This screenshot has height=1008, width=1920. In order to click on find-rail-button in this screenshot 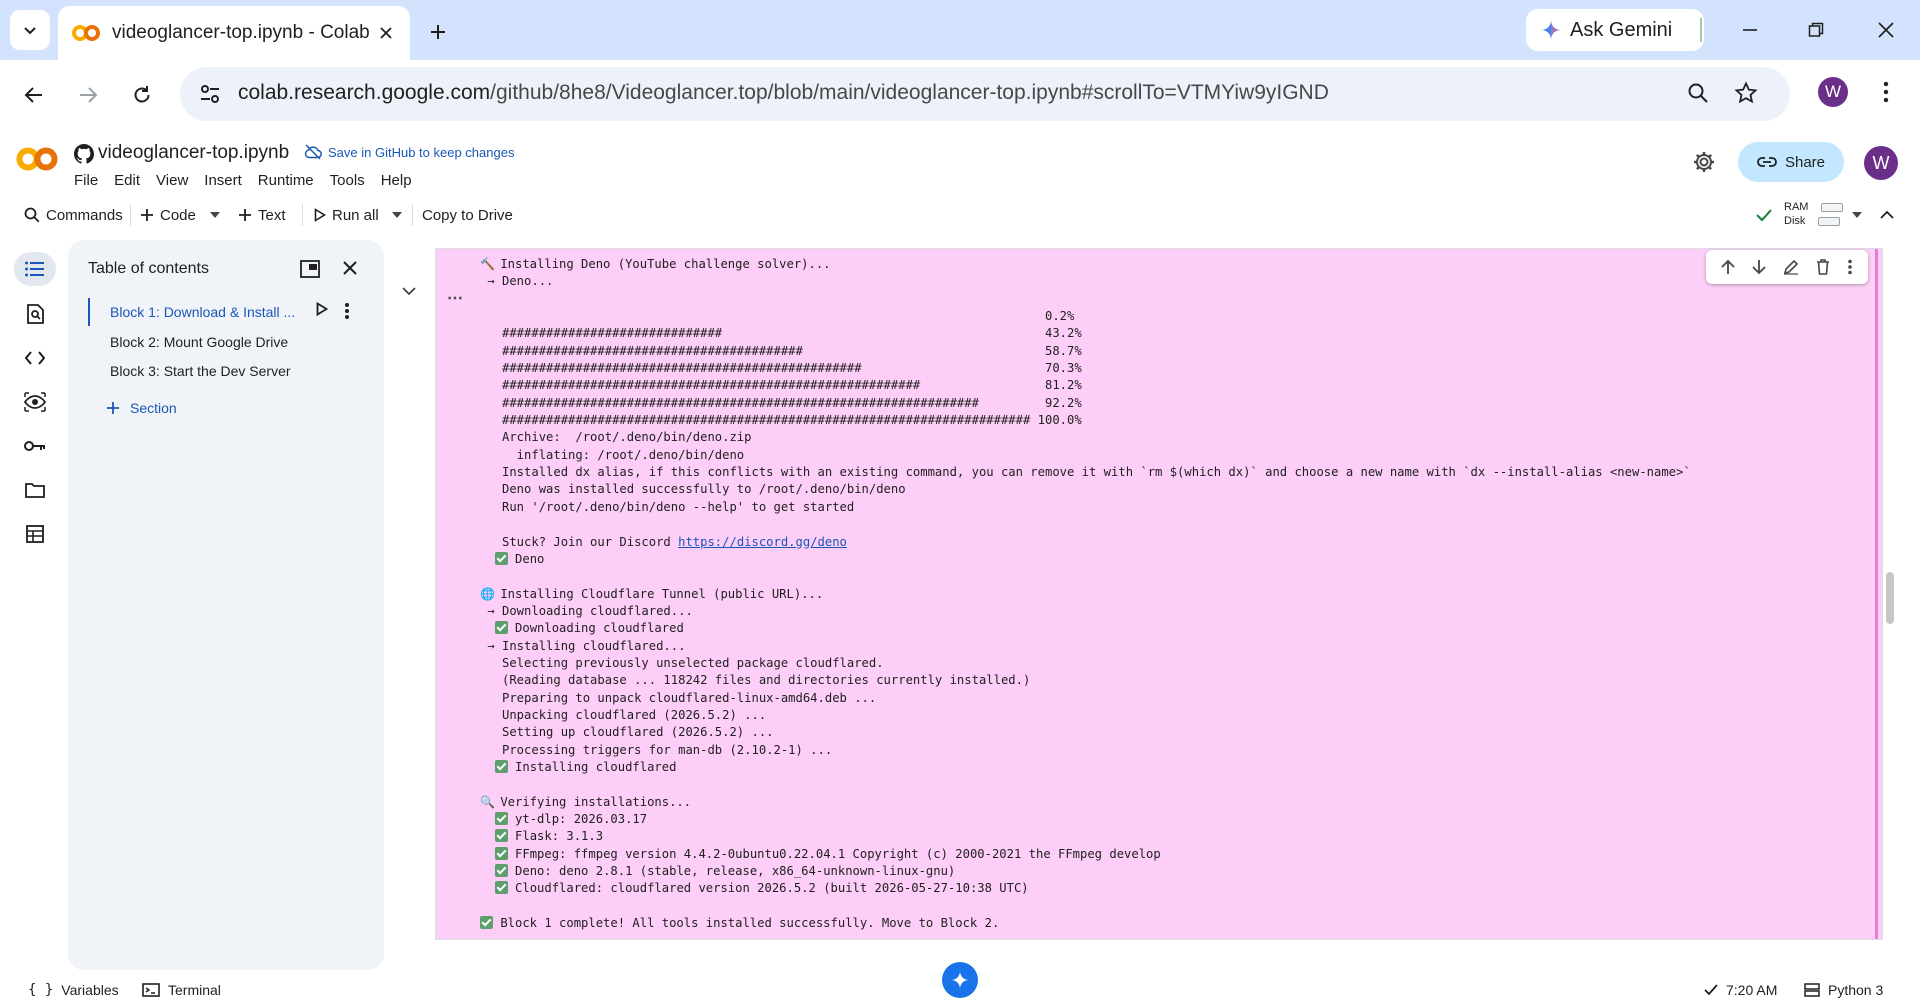, I will do `click(35, 314)`.